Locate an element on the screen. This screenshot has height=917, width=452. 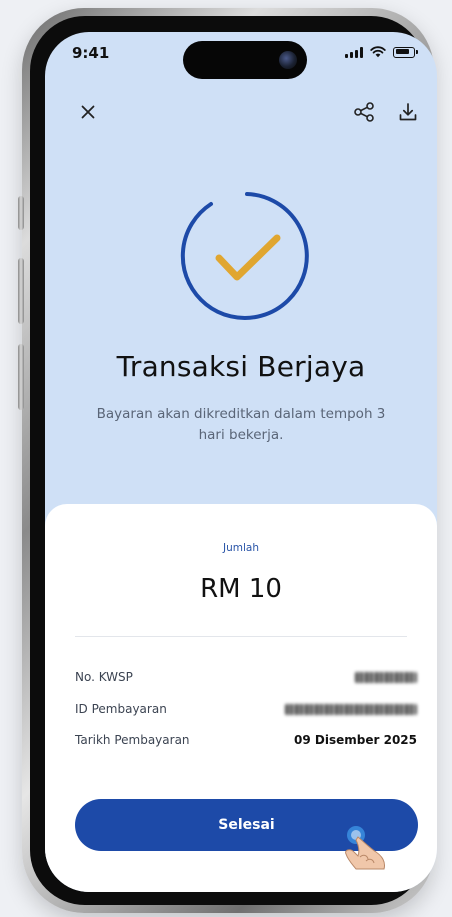
row-label: Tarikh Pembayaran is located at coordinates (132, 740).